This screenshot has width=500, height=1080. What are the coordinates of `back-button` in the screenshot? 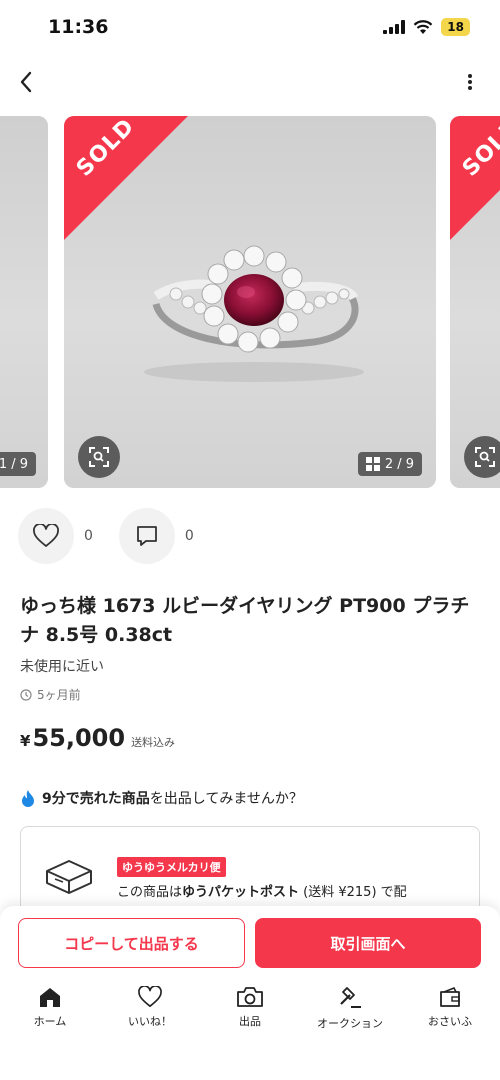 It's located at (26, 82).